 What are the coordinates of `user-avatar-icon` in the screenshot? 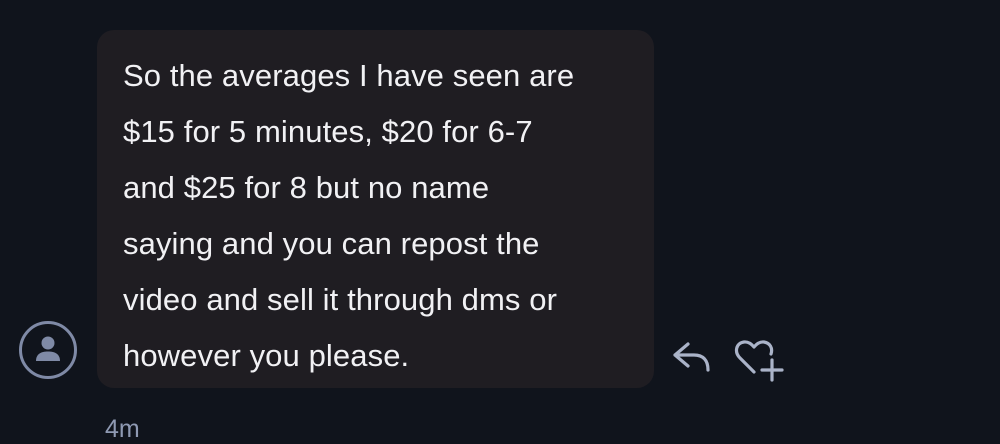 It's located at (48, 348).